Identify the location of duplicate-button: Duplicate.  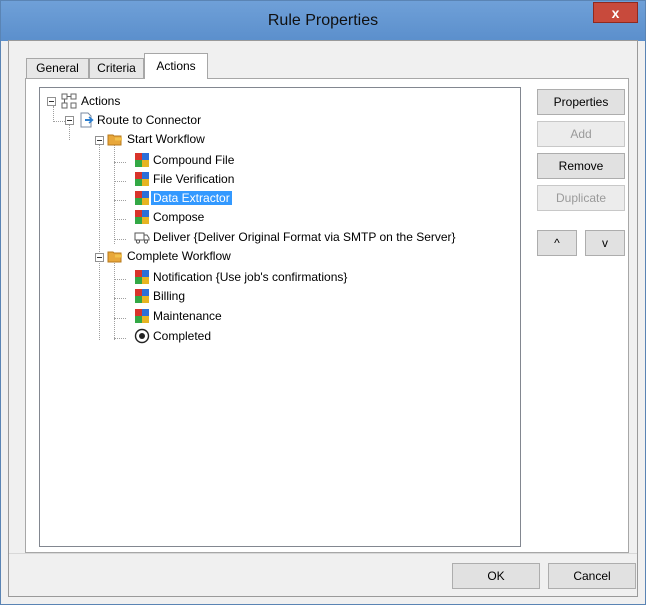
(581, 198).